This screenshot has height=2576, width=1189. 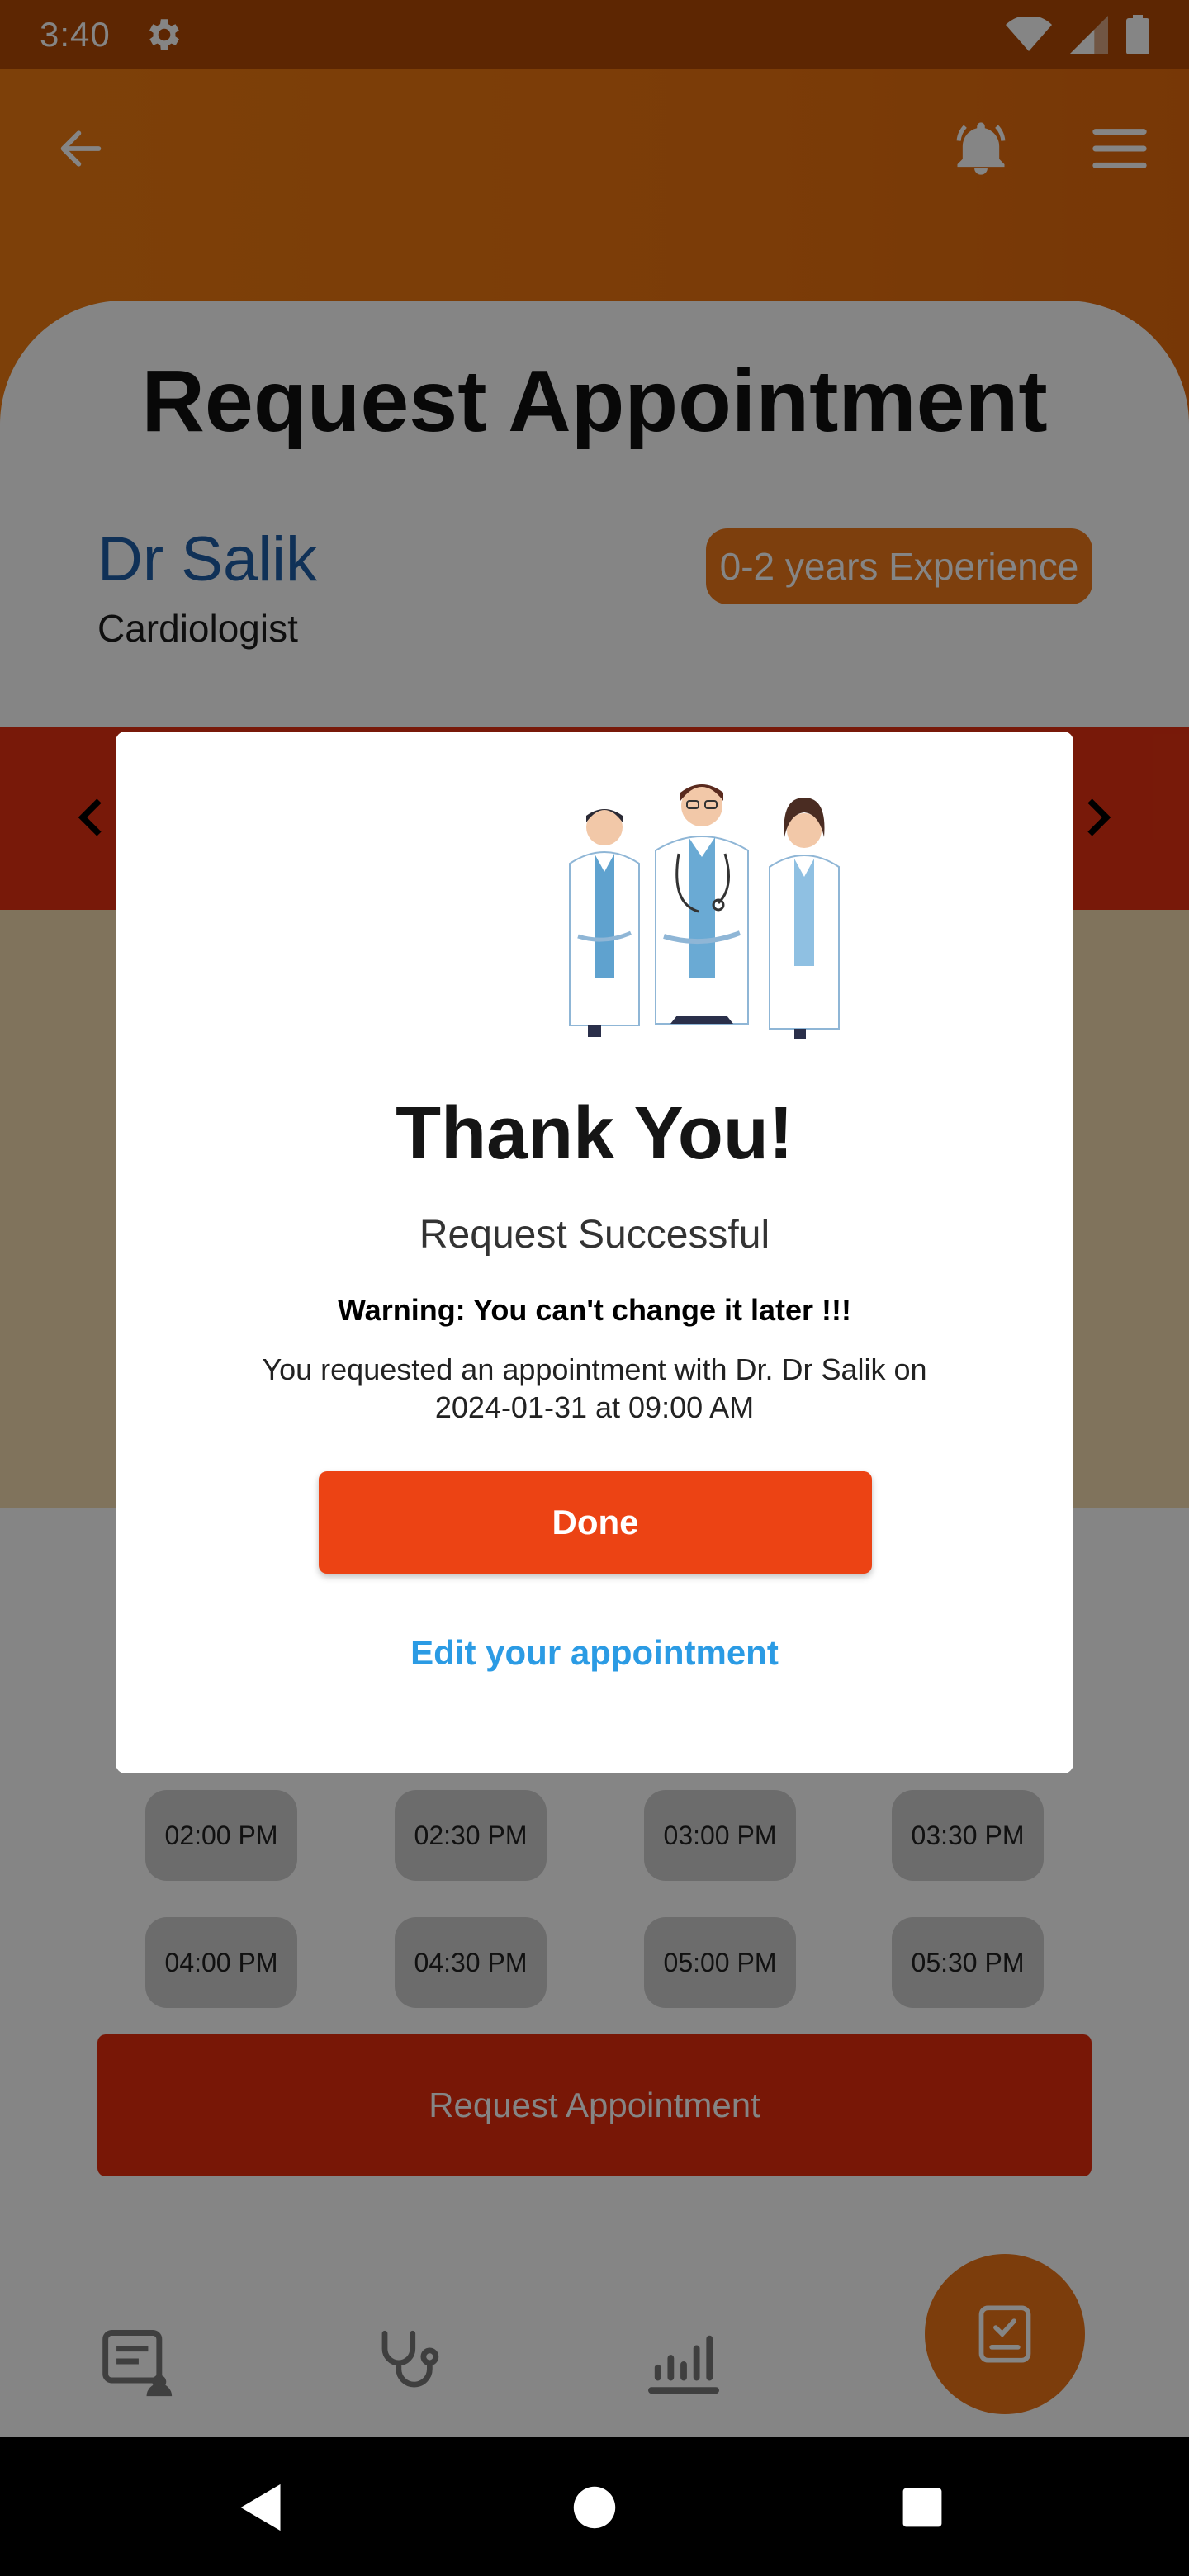 I want to click on dialog-subtitle: Request Successful, so click(x=594, y=1235).